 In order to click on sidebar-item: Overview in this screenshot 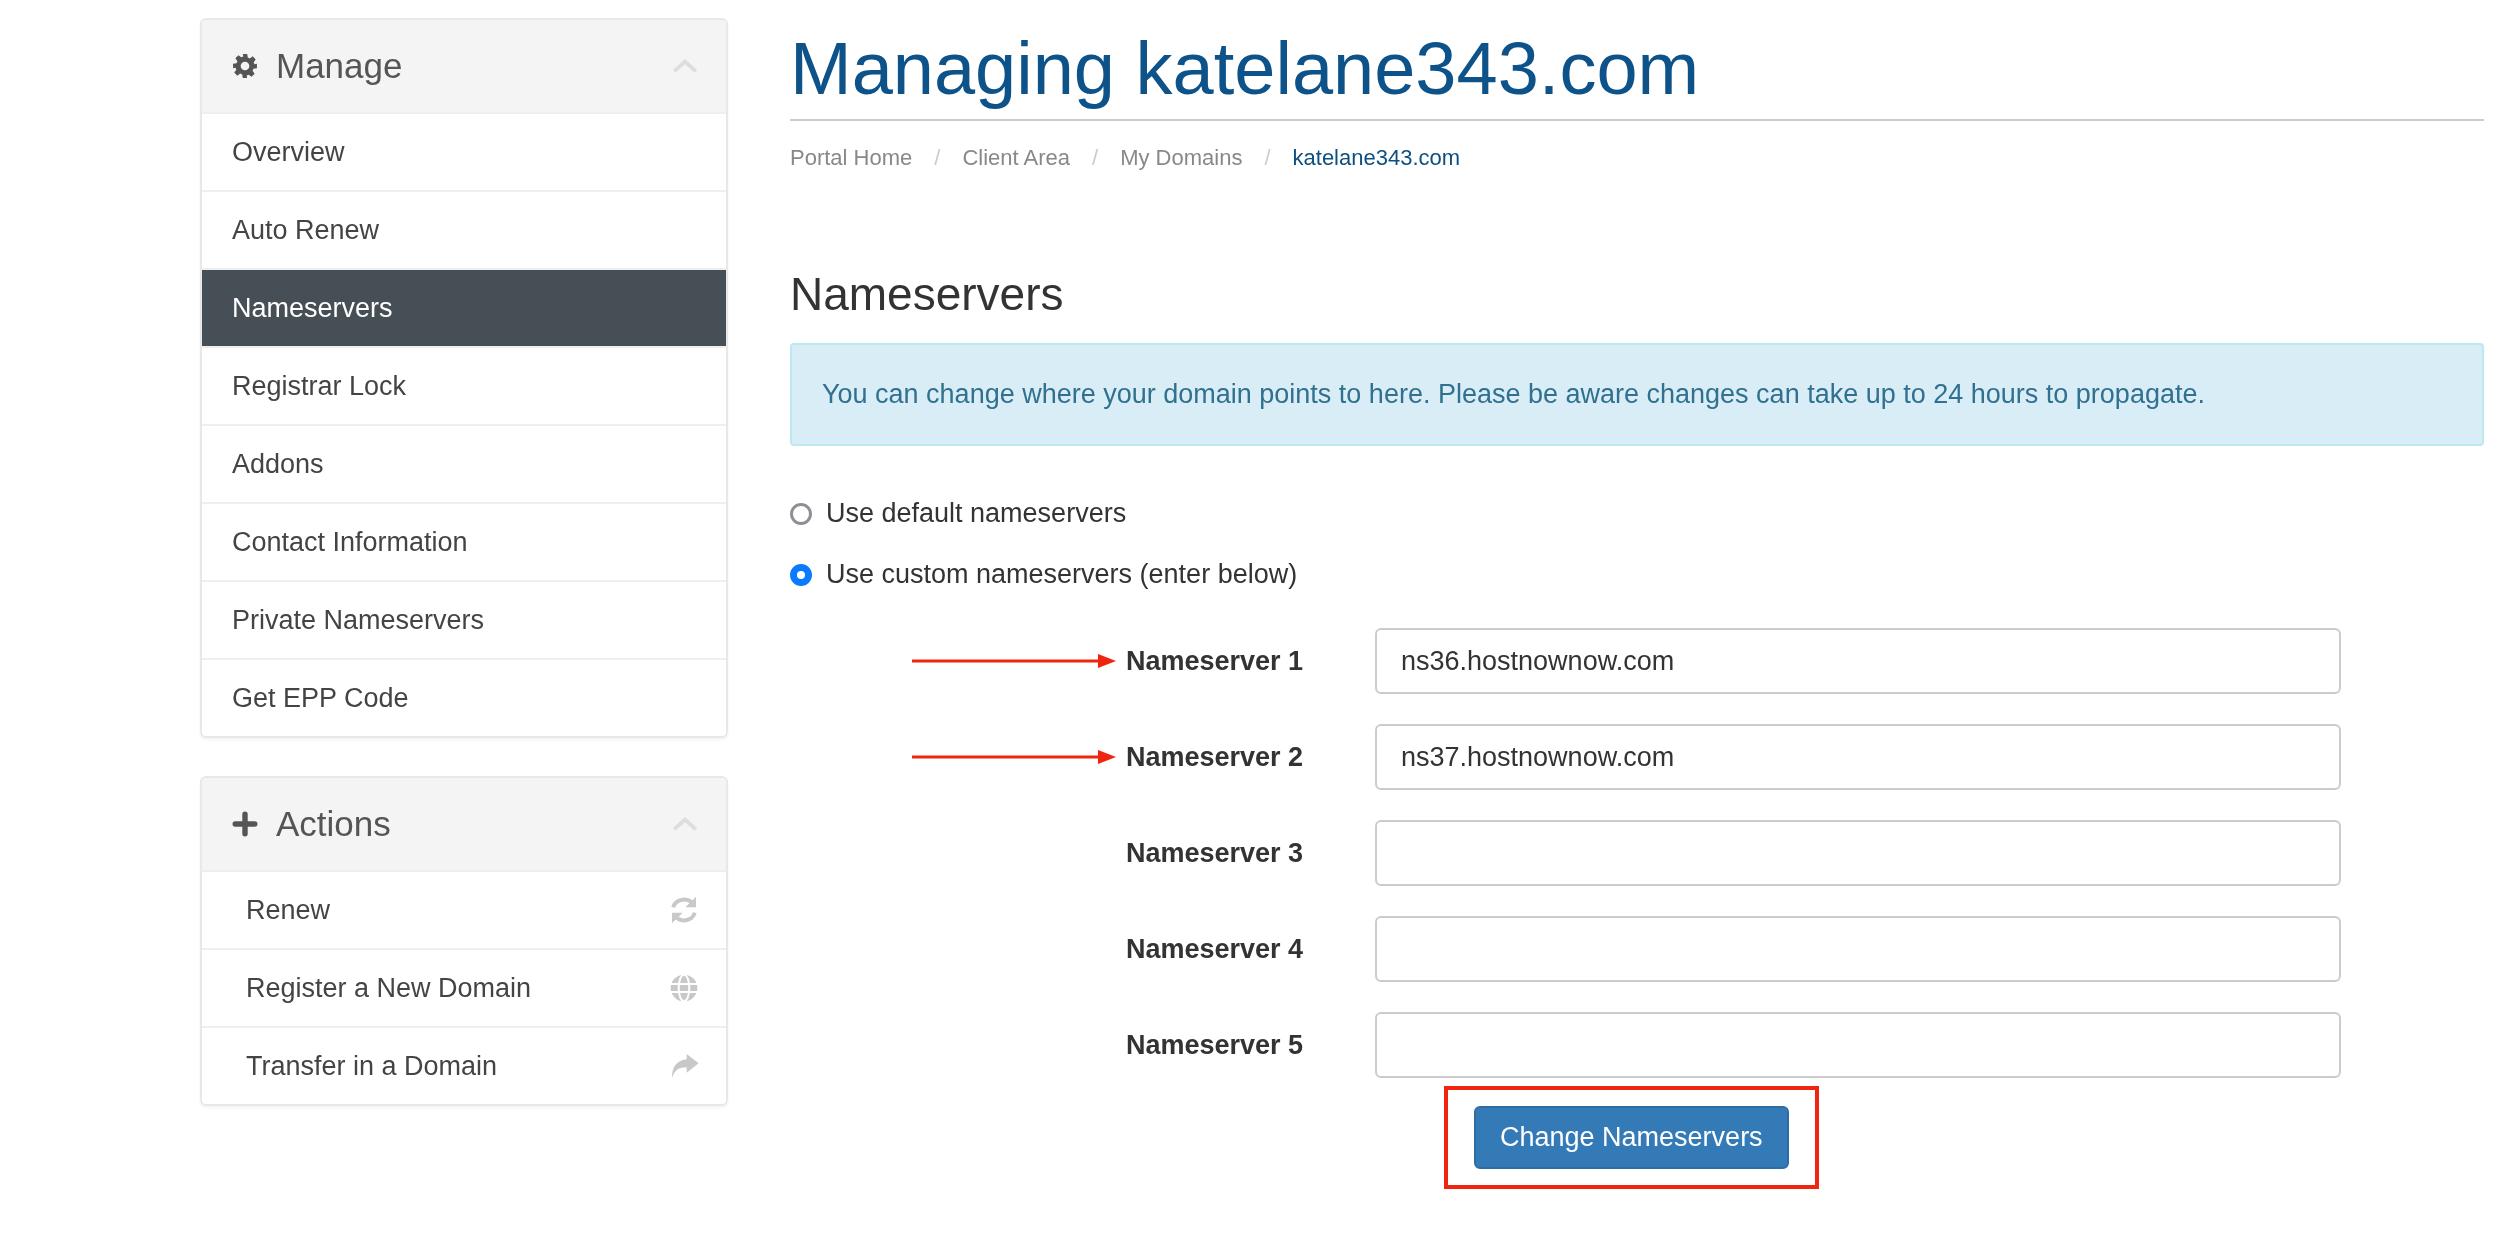, I will do `click(464, 151)`.